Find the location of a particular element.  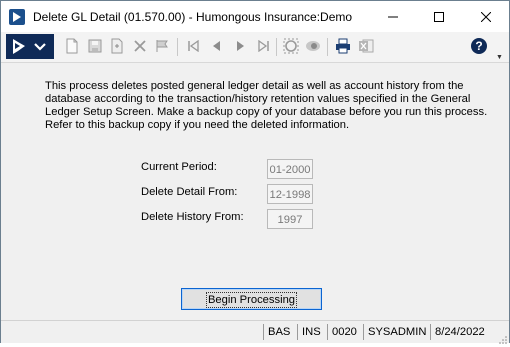

chevron-down-icon is located at coordinates (40, 47).